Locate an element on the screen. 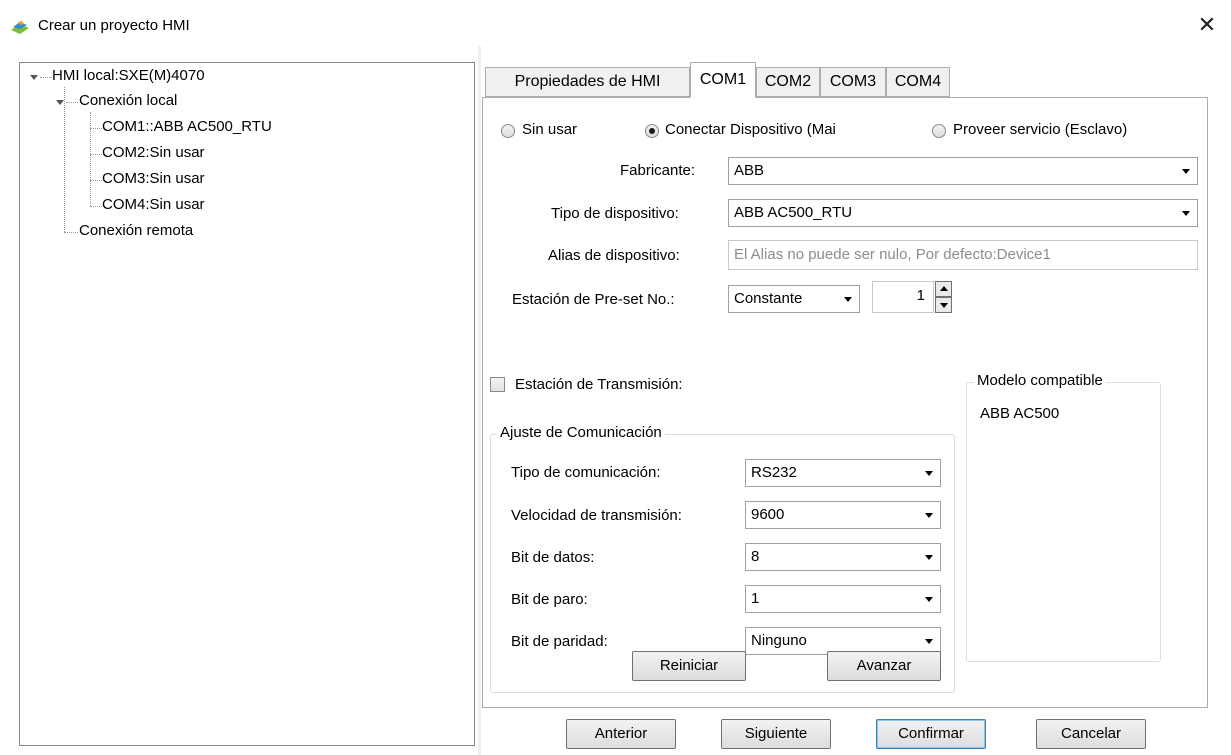  compatible-model-title: Modelo compatible is located at coordinates (1040, 380).